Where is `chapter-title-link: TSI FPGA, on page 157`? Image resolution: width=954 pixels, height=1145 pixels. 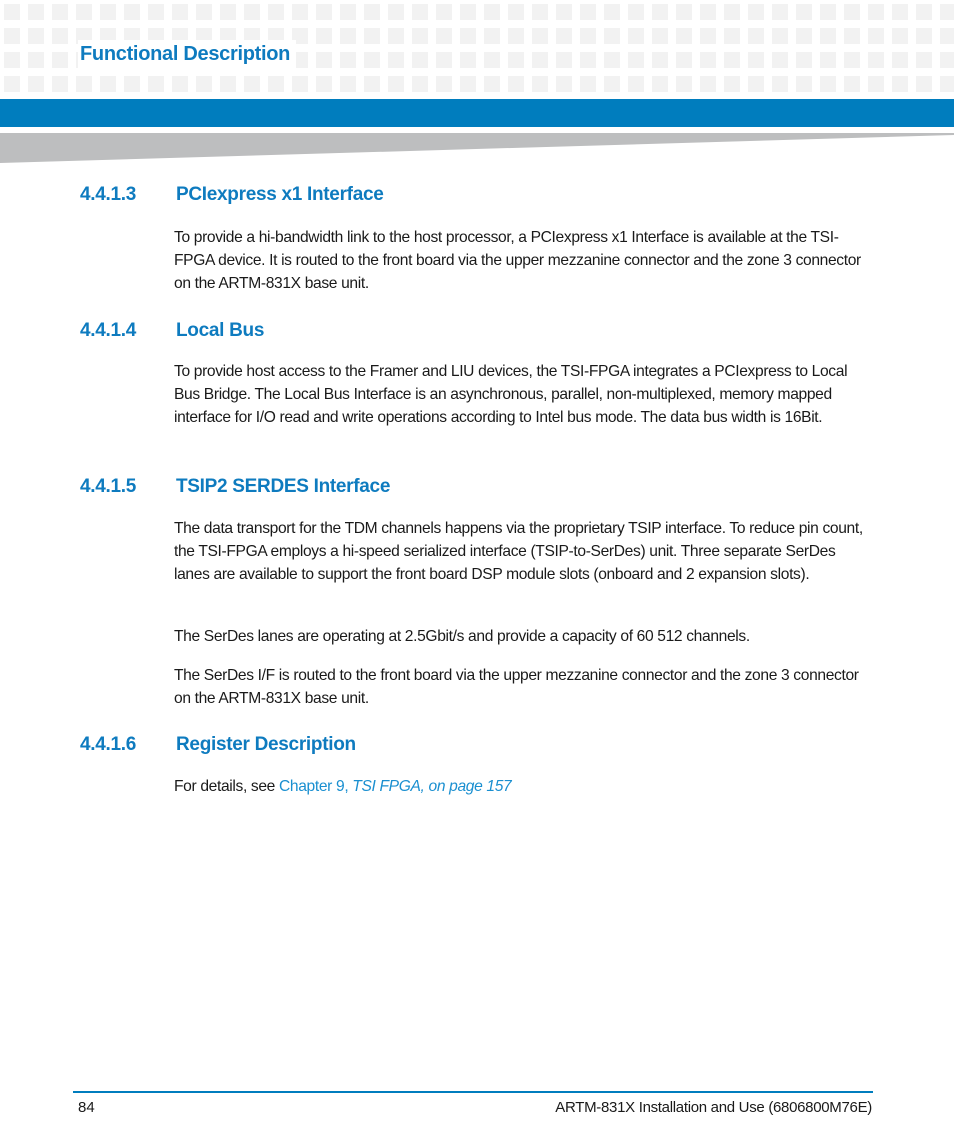 chapter-title-link: TSI FPGA, on page 157 is located at coordinates (431, 786).